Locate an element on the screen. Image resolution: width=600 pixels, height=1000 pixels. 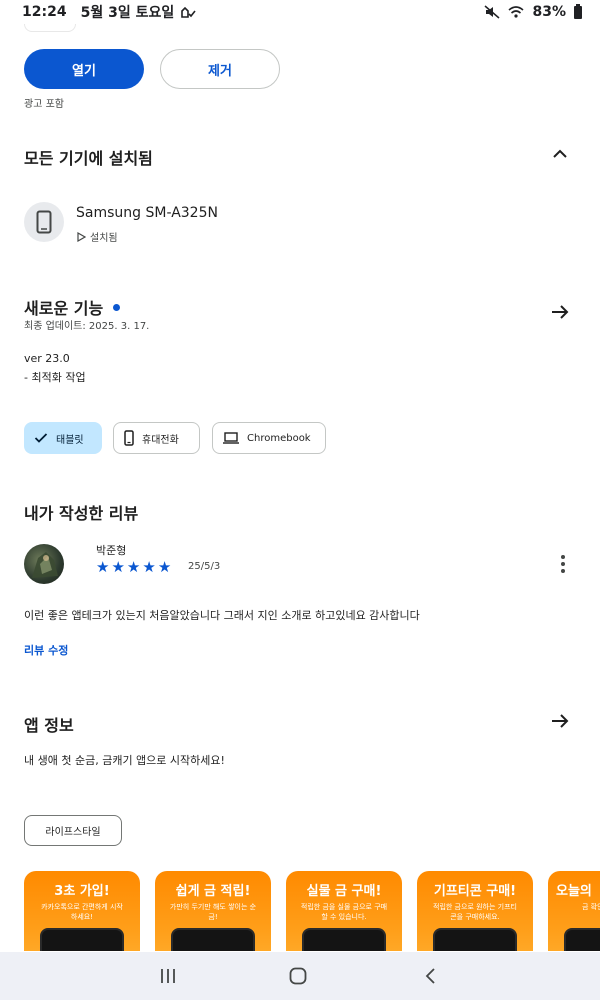
open-button: 열기 is located at coordinates (84, 69).